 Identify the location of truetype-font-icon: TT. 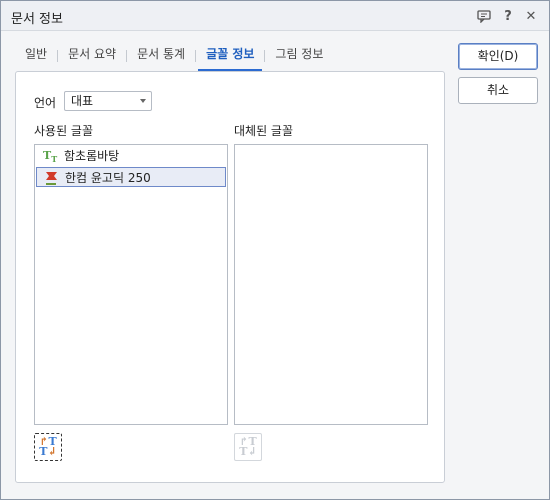
(50, 157).